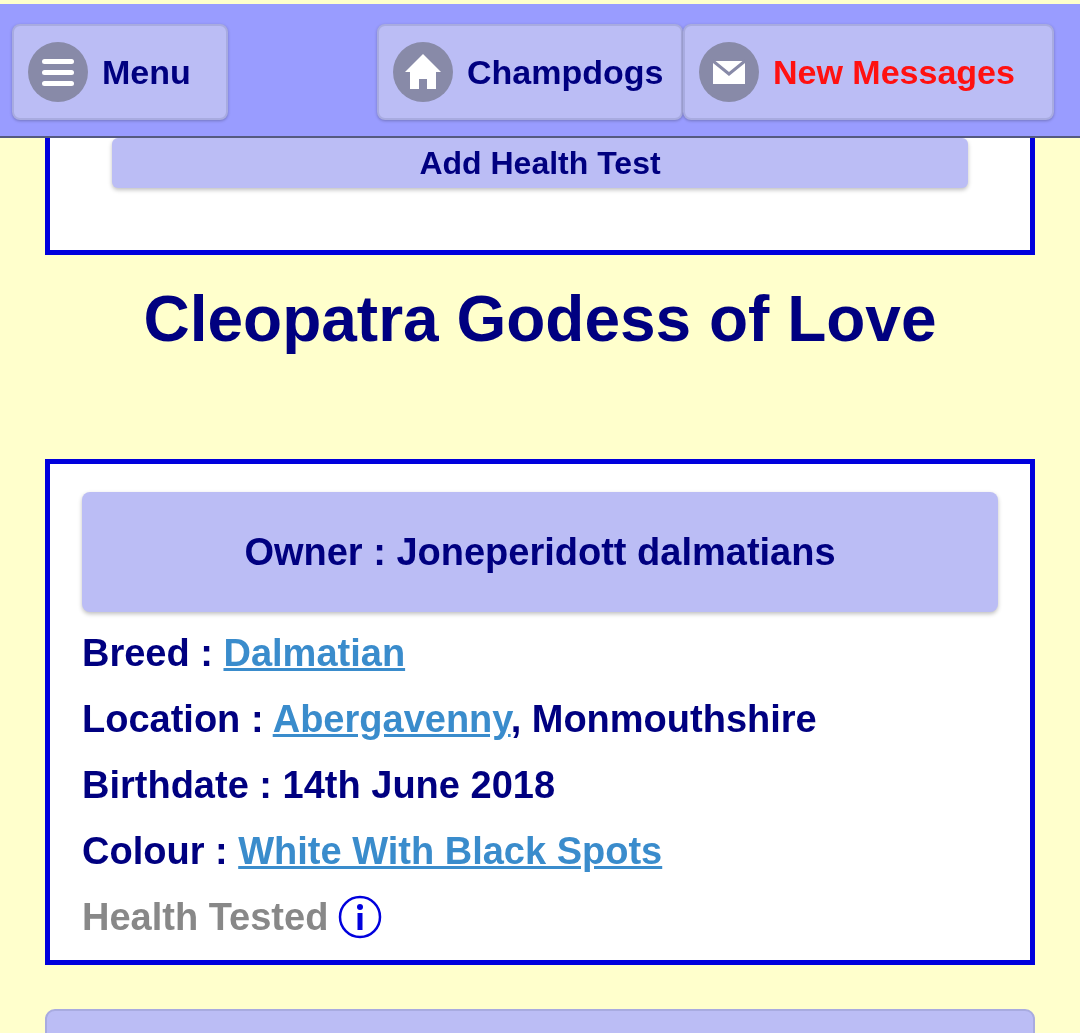  Describe the element at coordinates (530, 72) in the screenshot. I see `nav-button: Champdogs` at that location.